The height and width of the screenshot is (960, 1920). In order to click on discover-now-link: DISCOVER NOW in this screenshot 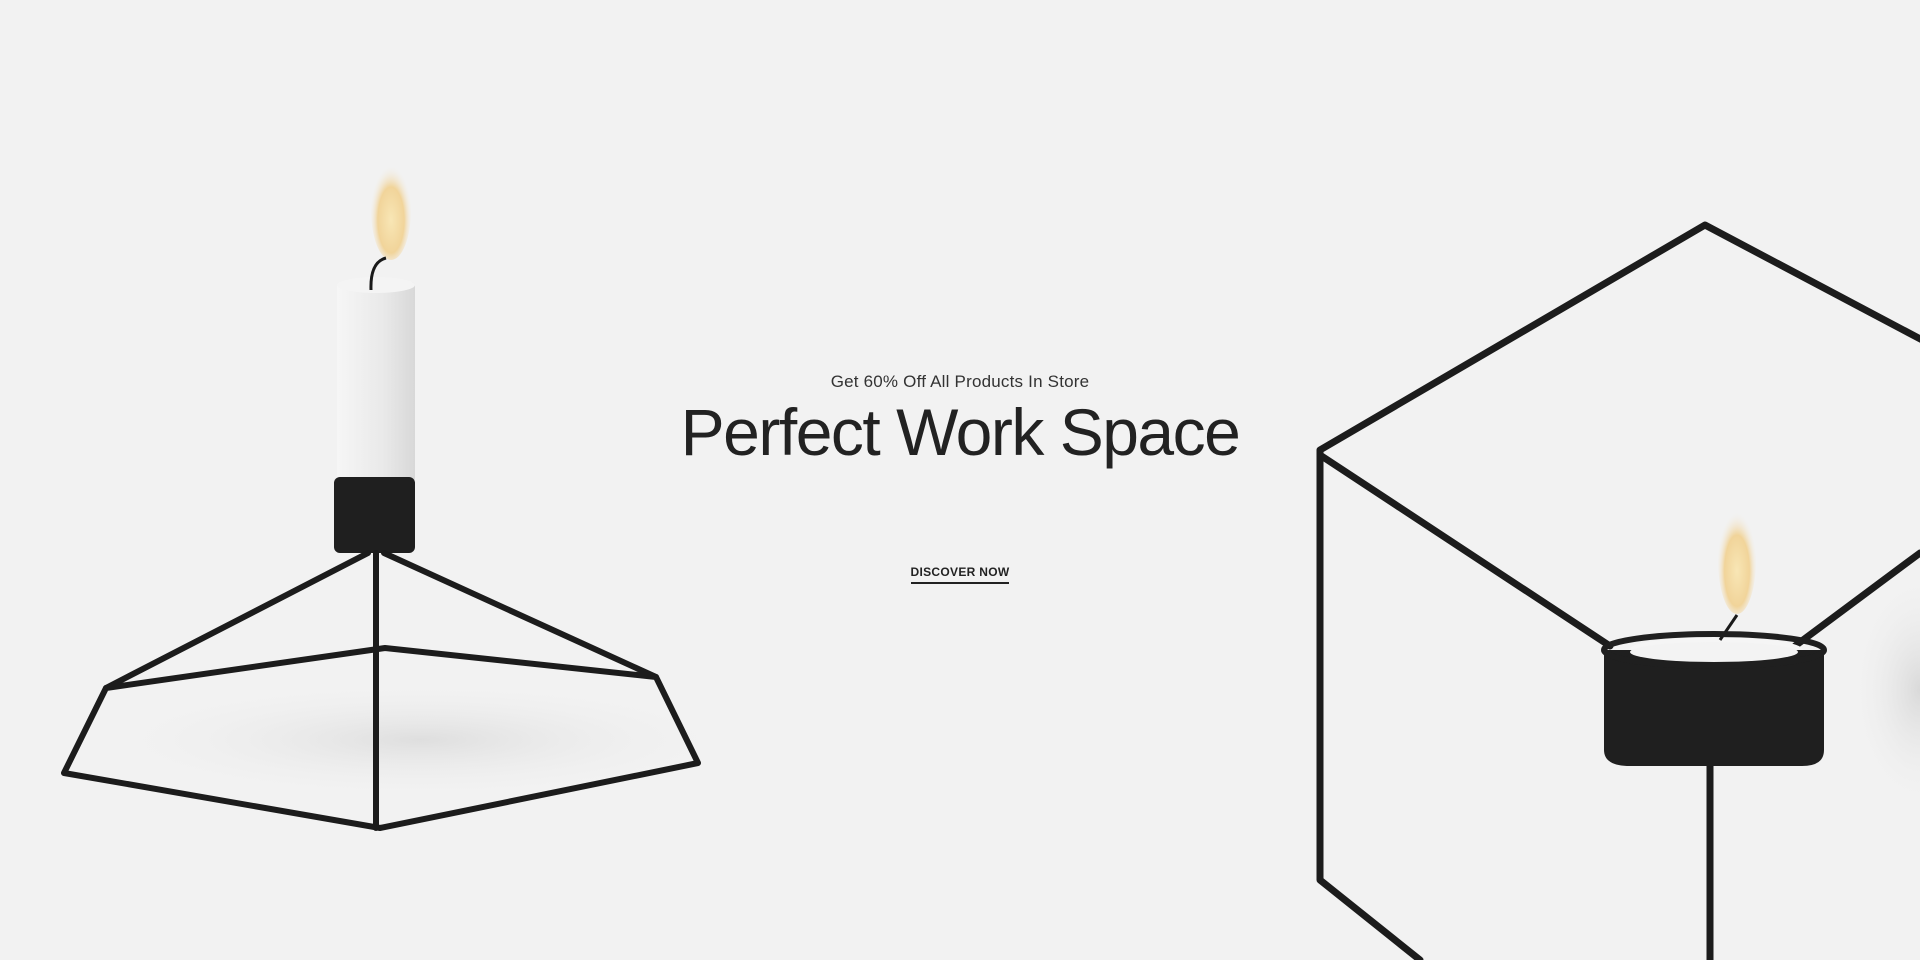, I will do `click(960, 574)`.